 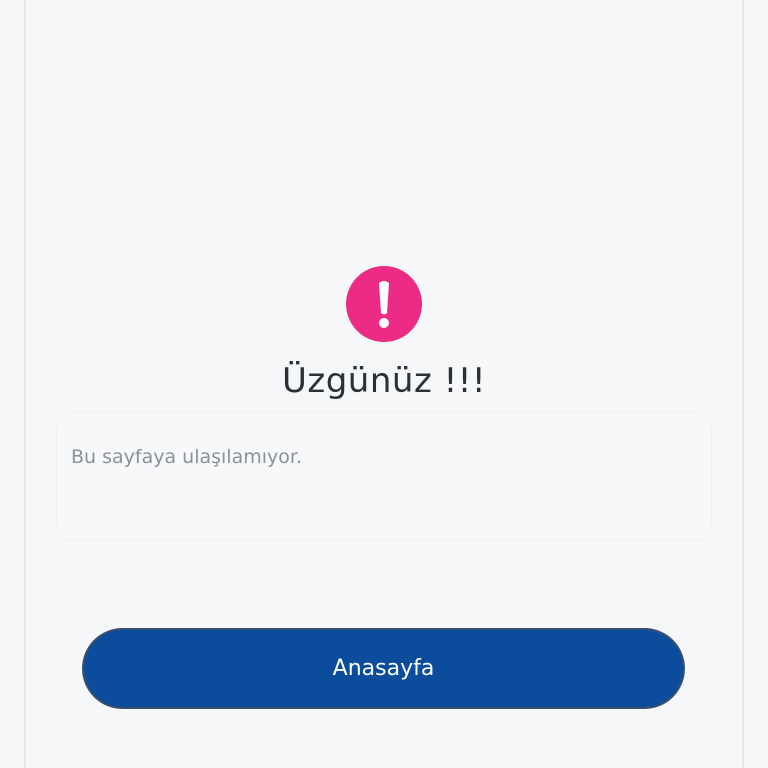 What do you see at coordinates (384, 476) in the screenshot?
I see `message-box: Bu sayfaya ulaşılamıyor.` at bounding box center [384, 476].